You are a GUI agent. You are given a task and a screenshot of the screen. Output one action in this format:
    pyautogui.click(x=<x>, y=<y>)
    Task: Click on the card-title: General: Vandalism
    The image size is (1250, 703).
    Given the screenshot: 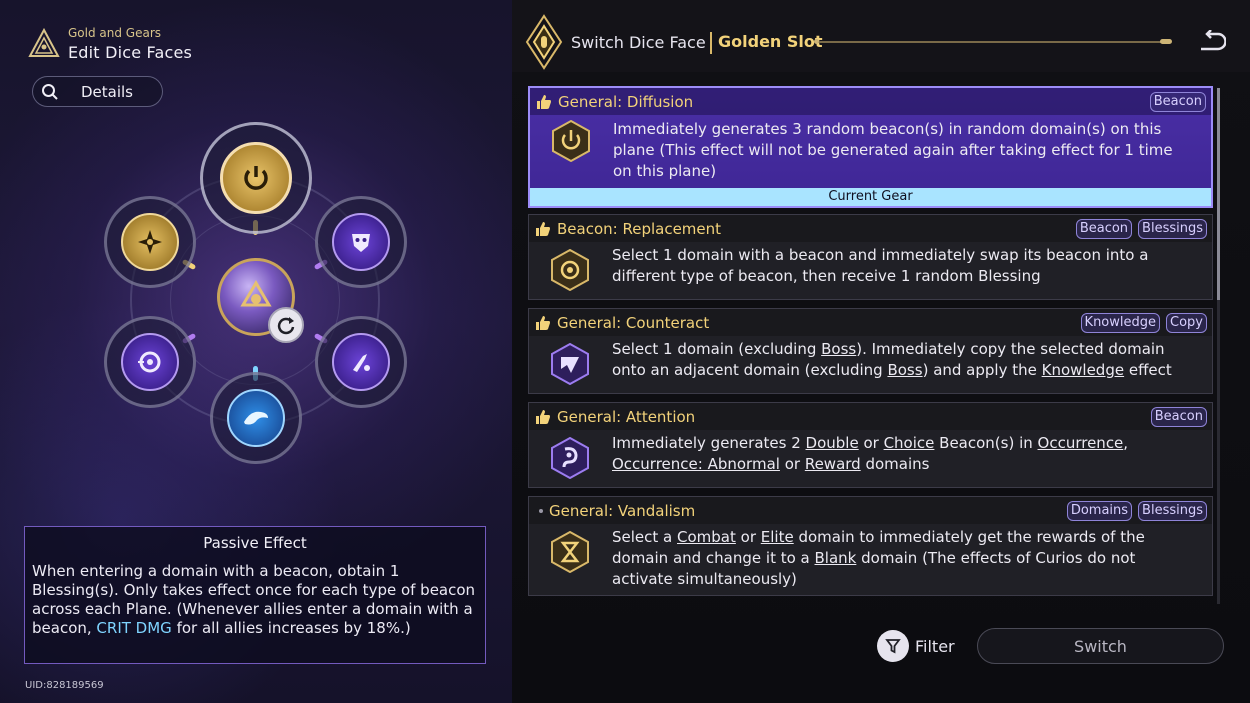 What is the action you would take?
    pyautogui.click(x=622, y=510)
    